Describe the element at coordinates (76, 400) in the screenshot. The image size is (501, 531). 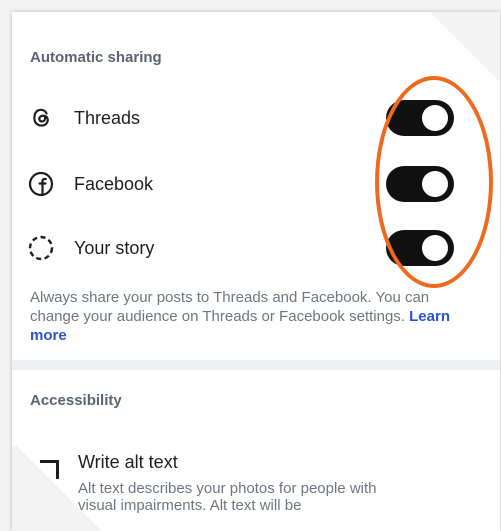
I see `section-title-accessibility: Accessibility` at that location.